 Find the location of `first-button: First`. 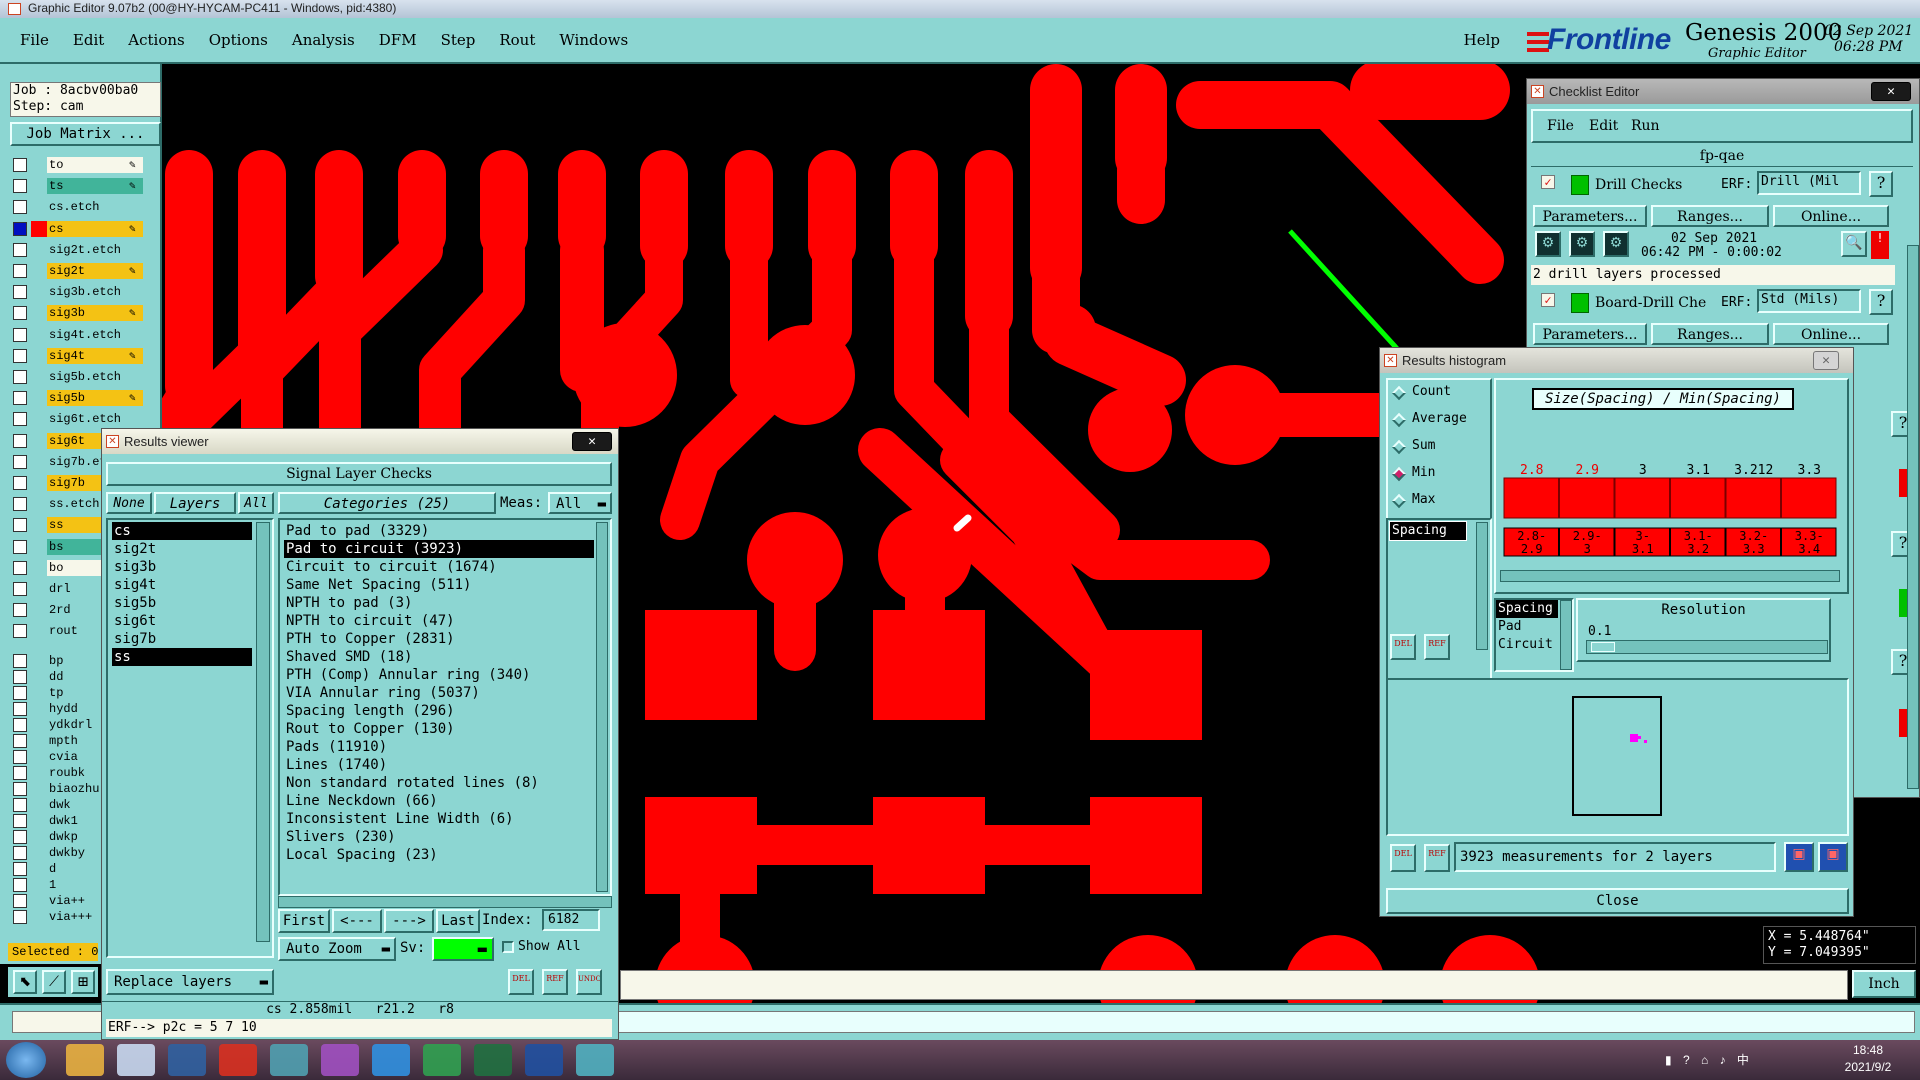

first-button: First is located at coordinates (304, 921).